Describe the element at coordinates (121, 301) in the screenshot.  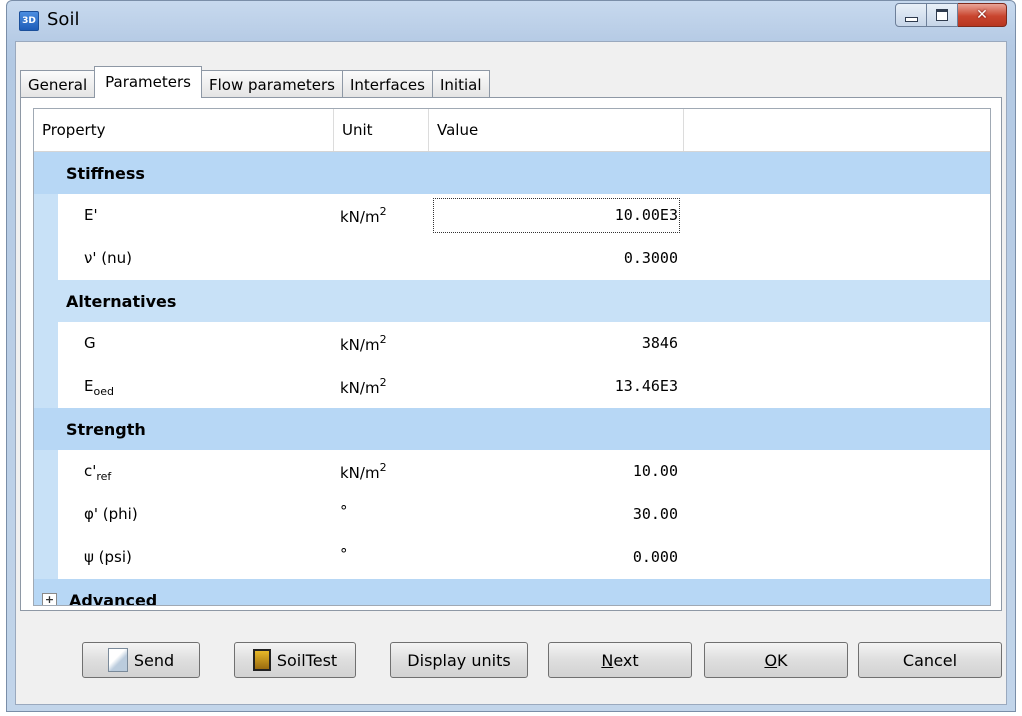
I see `group-label: Alternatives` at that location.